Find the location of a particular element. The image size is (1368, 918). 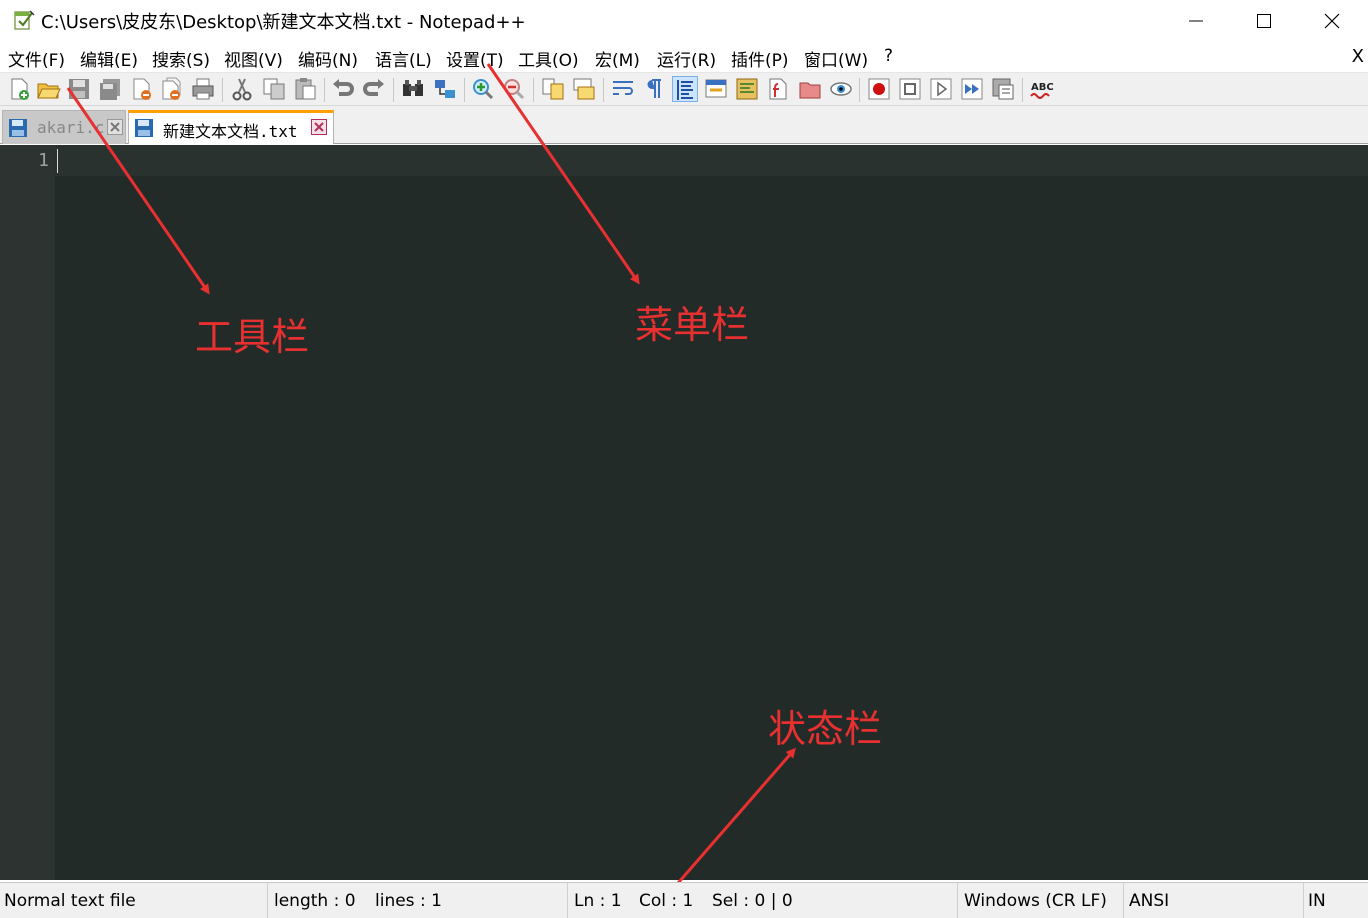

menu-language: 语言(L) is located at coordinates (403, 58).